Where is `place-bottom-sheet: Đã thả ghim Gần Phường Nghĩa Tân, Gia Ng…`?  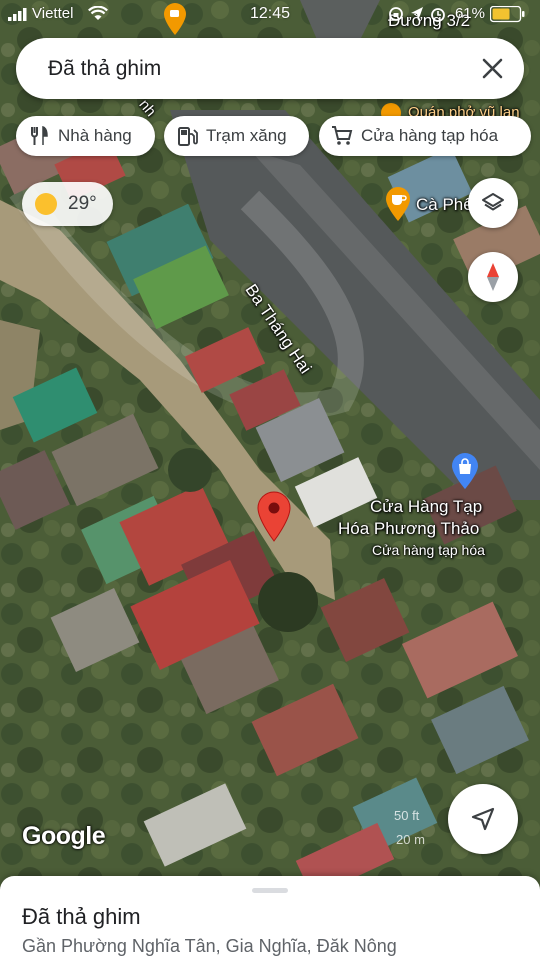 place-bottom-sheet: Đã thả ghim Gần Phường Nghĩa Tân, Gia Ng… is located at coordinates (270, 918).